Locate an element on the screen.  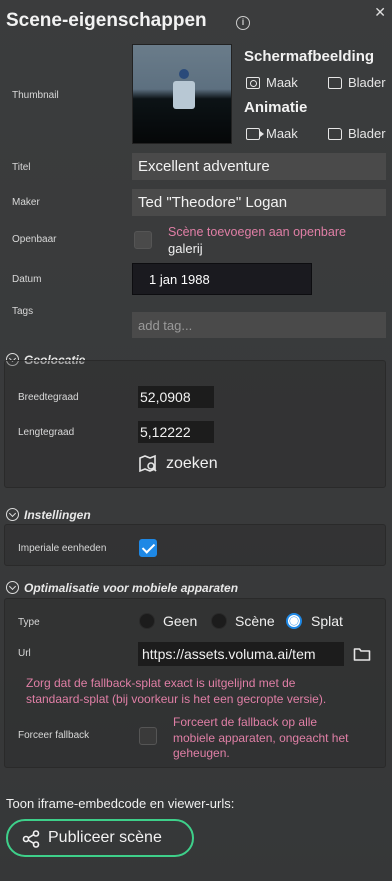
public-hint-gallery: galerij is located at coordinates (185, 248).